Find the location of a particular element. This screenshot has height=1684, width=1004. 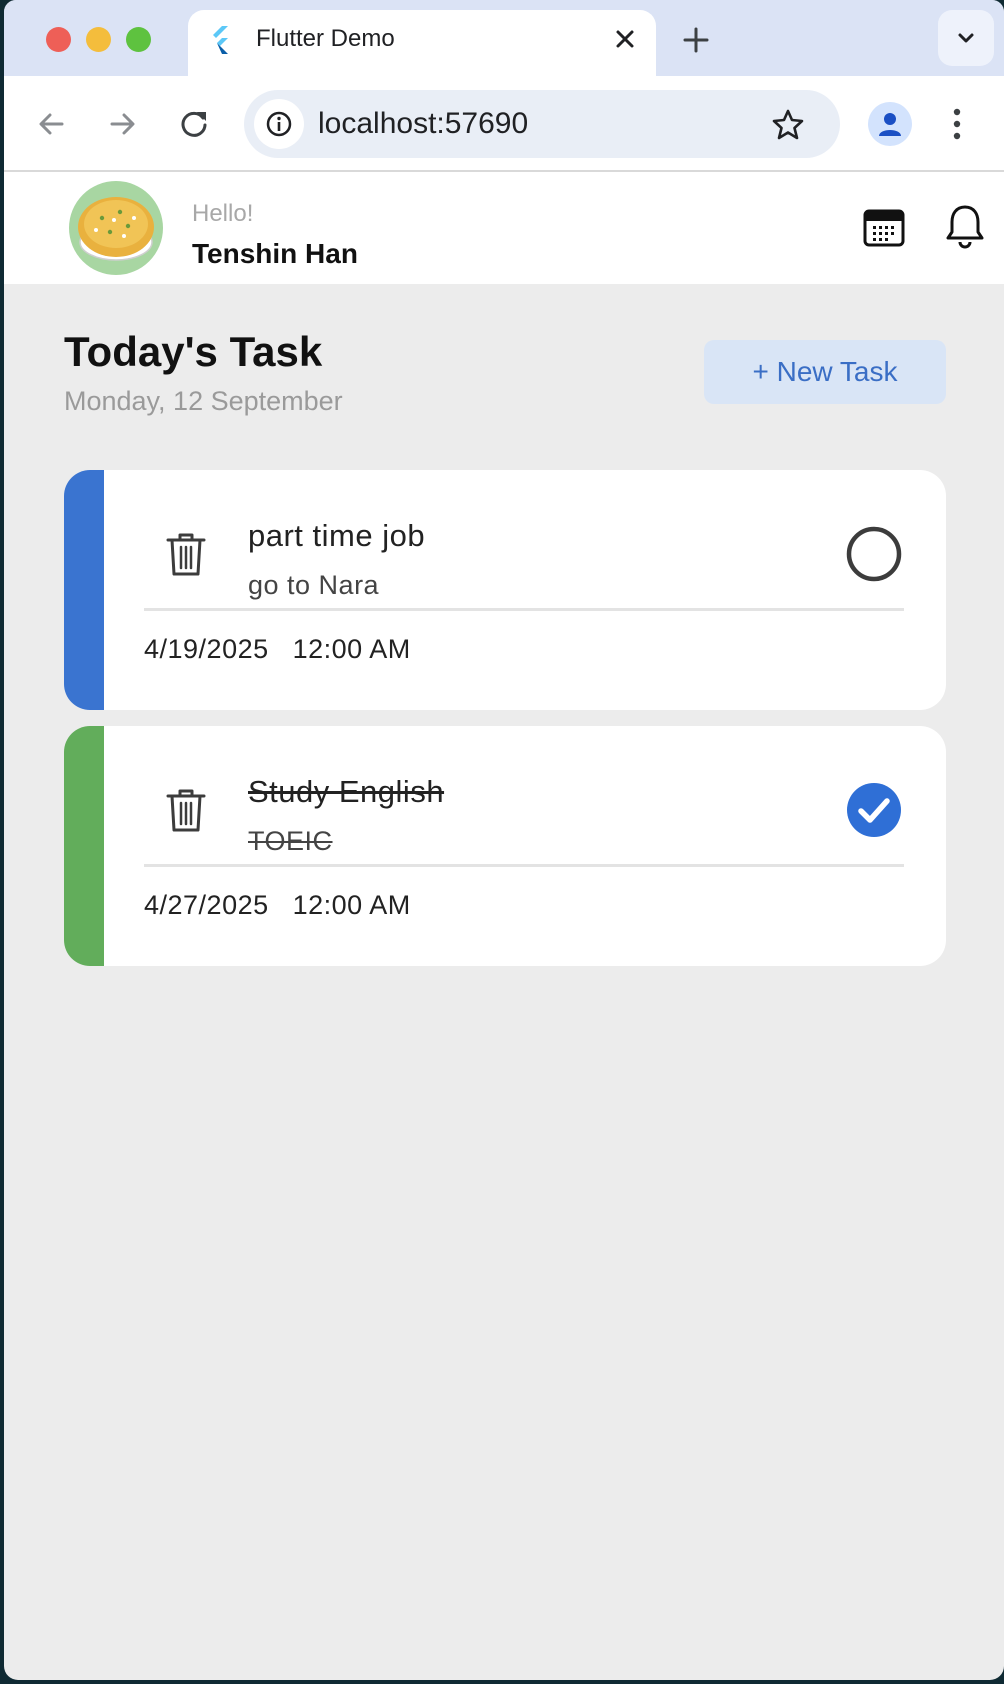

close-tab-icon is located at coordinates (625, 39).